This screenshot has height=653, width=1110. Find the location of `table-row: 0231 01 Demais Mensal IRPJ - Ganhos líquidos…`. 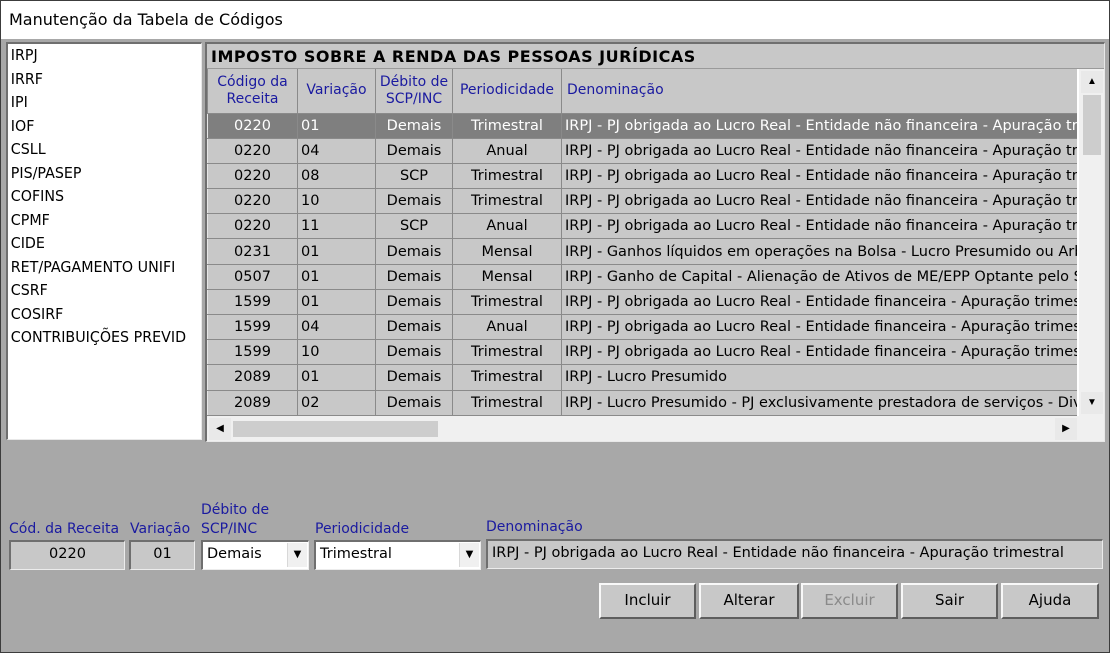

table-row: 0231 01 Demais Mensal IRPJ - Ganhos líquidos… is located at coordinates (642, 251).